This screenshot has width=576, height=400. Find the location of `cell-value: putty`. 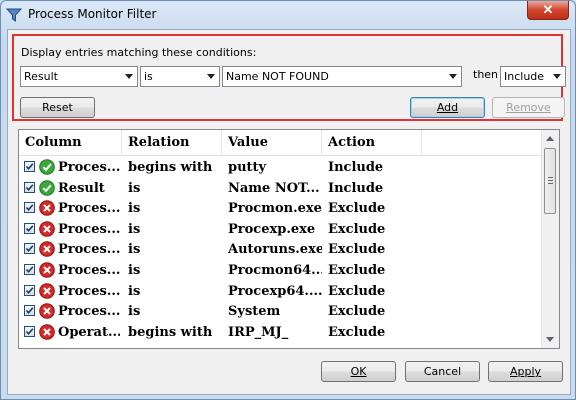

cell-value: putty is located at coordinates (247, 167).